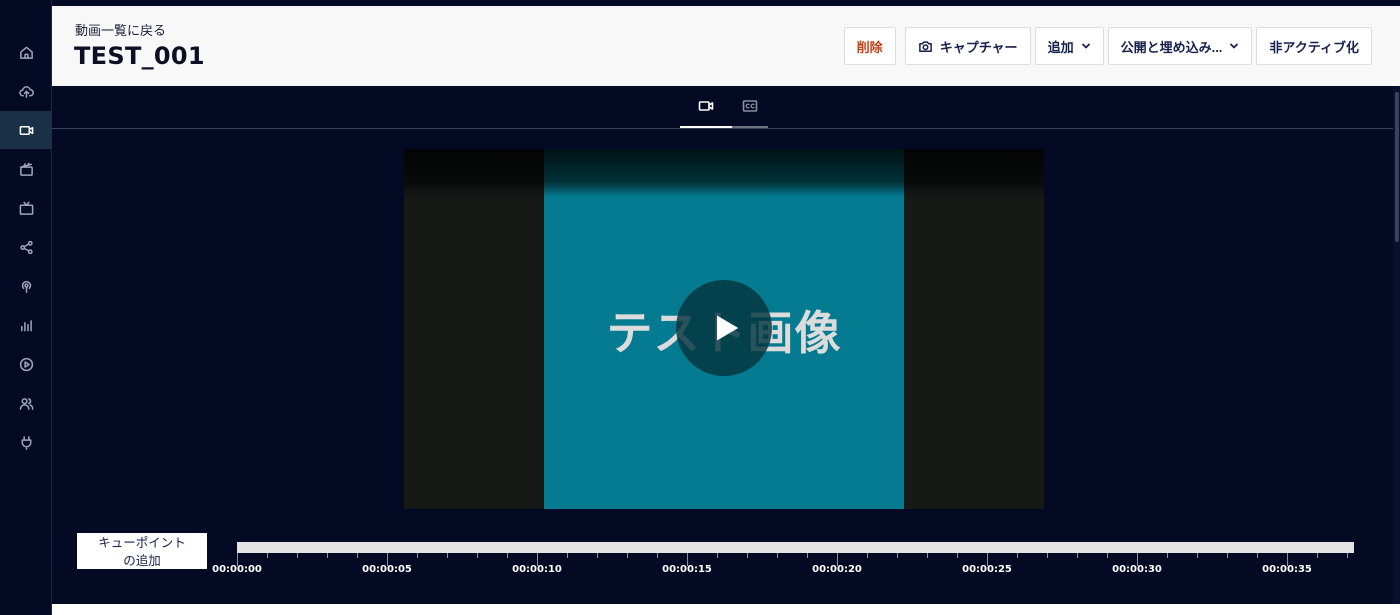  Describe the element at coordinates (1137, 569) in the screenshot. I see `timeline-label: 00:00:30` at that location.